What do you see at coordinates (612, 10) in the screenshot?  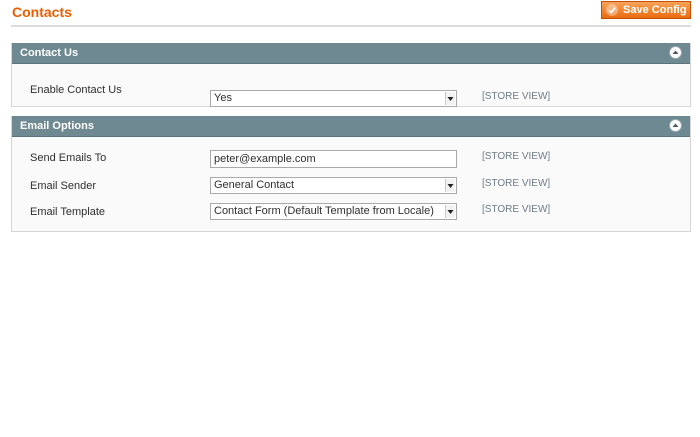 I see `checkmark-icon` at bounding box center [612, 10].